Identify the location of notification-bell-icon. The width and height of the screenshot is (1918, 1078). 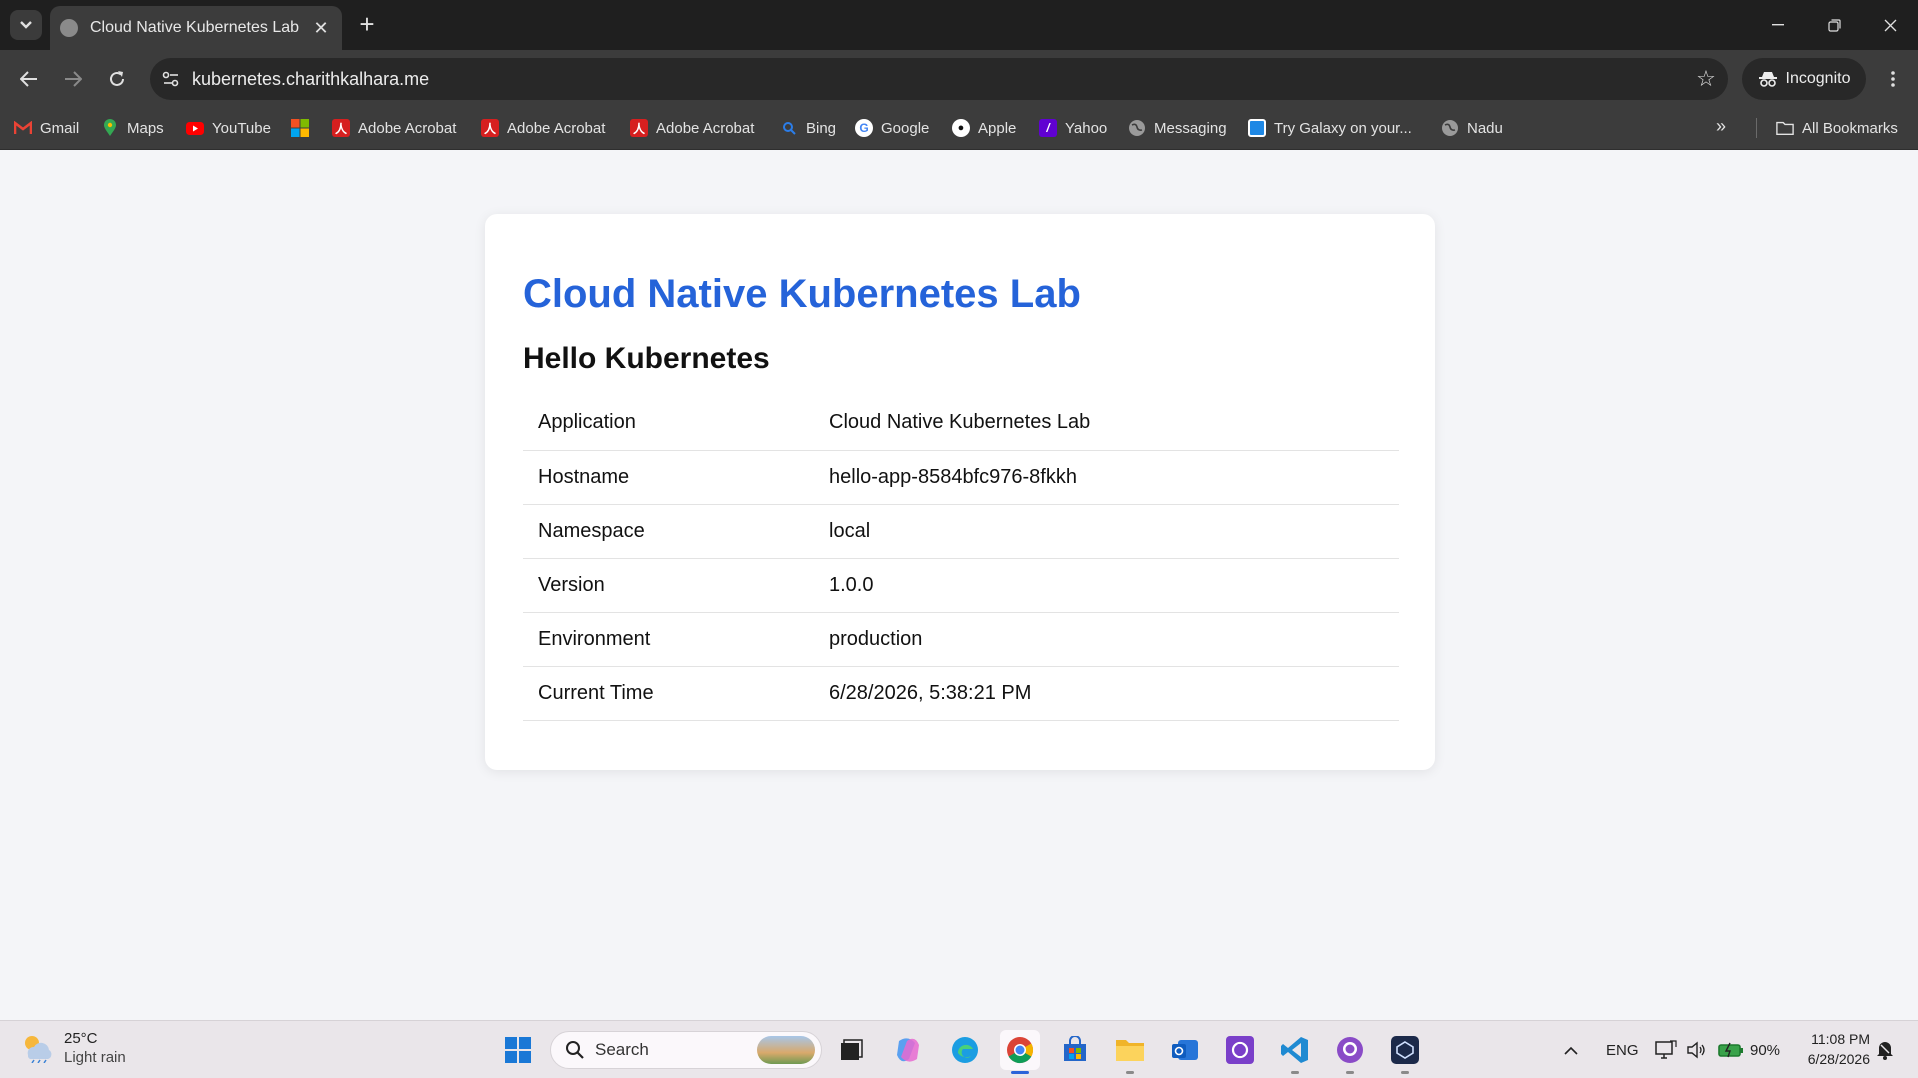
(1885, 1049).